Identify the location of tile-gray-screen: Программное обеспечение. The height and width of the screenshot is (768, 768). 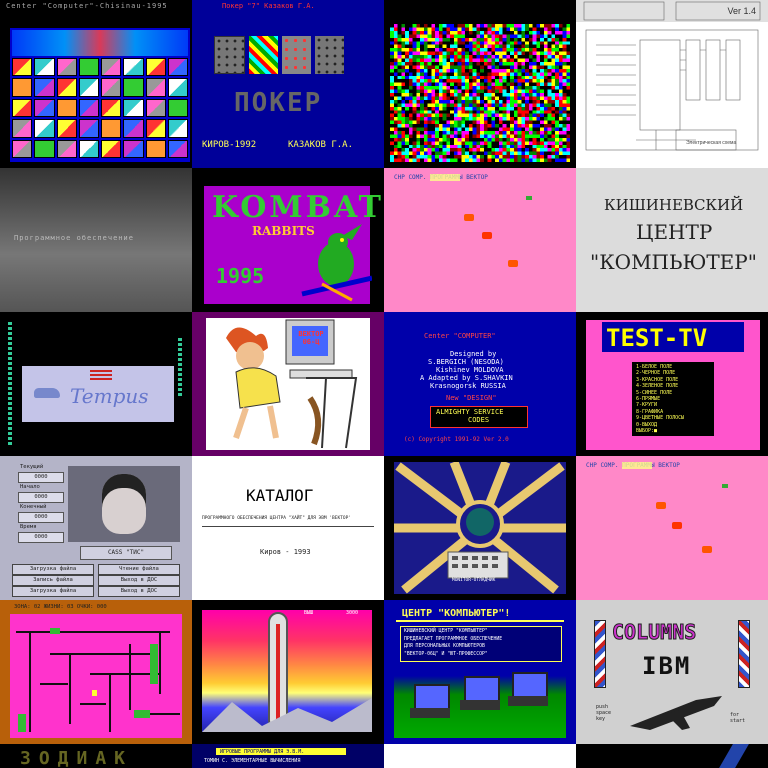
(96, 240).